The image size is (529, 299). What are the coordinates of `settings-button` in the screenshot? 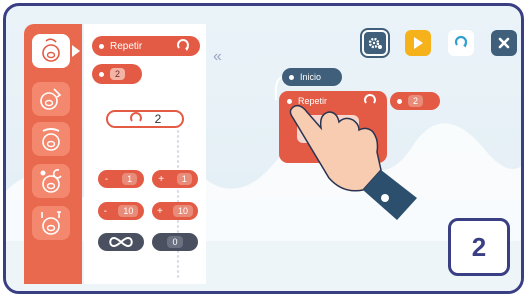 It's located at (375, 43).